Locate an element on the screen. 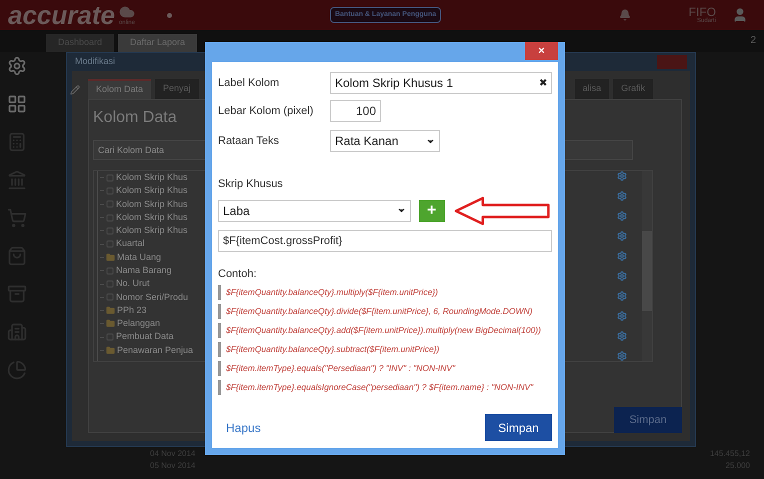  script-field: $F{itemCost.grossProfit} is located at coordinates (385, 241).